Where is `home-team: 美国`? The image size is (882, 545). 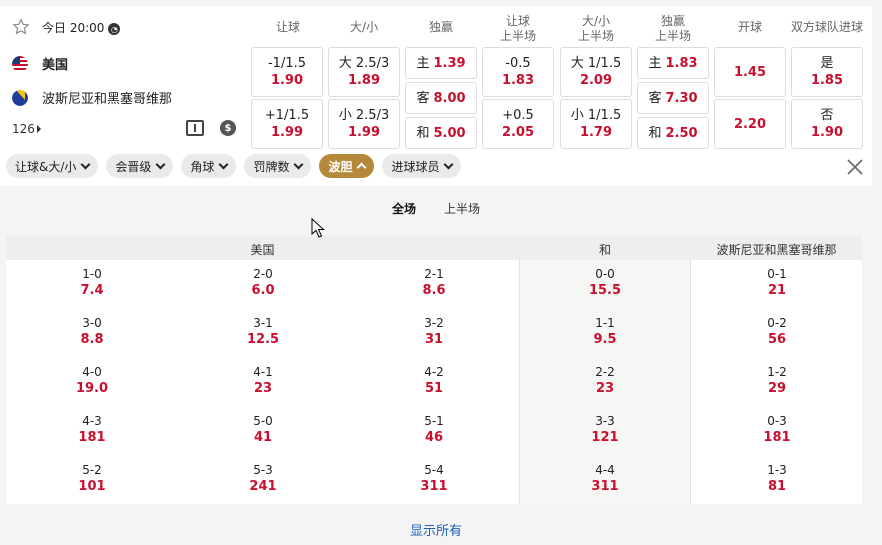
home-team: 美国 is located at coordinates (40, 63).